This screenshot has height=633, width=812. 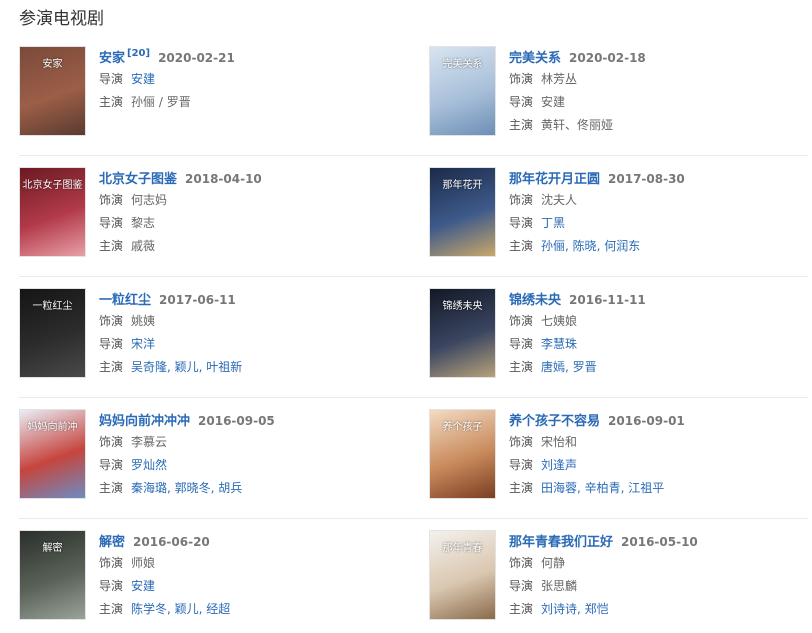 I want to click on drama-title-link: 锦绣未央, so click(x=535, y=300).